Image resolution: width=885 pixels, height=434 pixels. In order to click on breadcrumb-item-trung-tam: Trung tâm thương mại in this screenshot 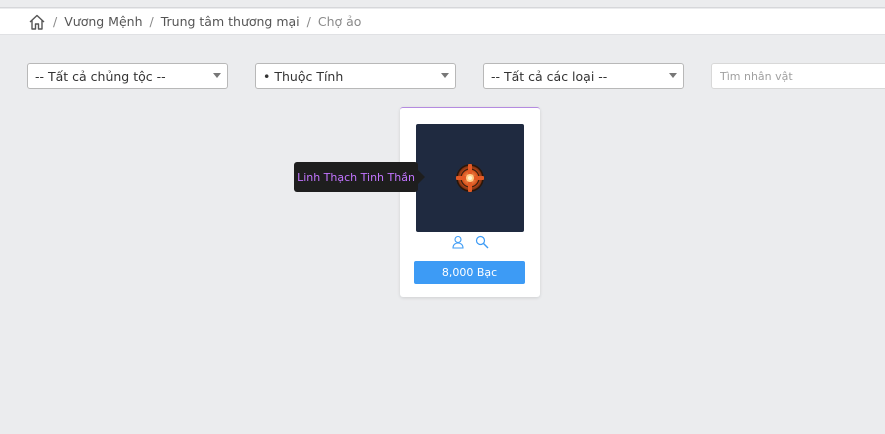, I will do `click(230, 21)`.